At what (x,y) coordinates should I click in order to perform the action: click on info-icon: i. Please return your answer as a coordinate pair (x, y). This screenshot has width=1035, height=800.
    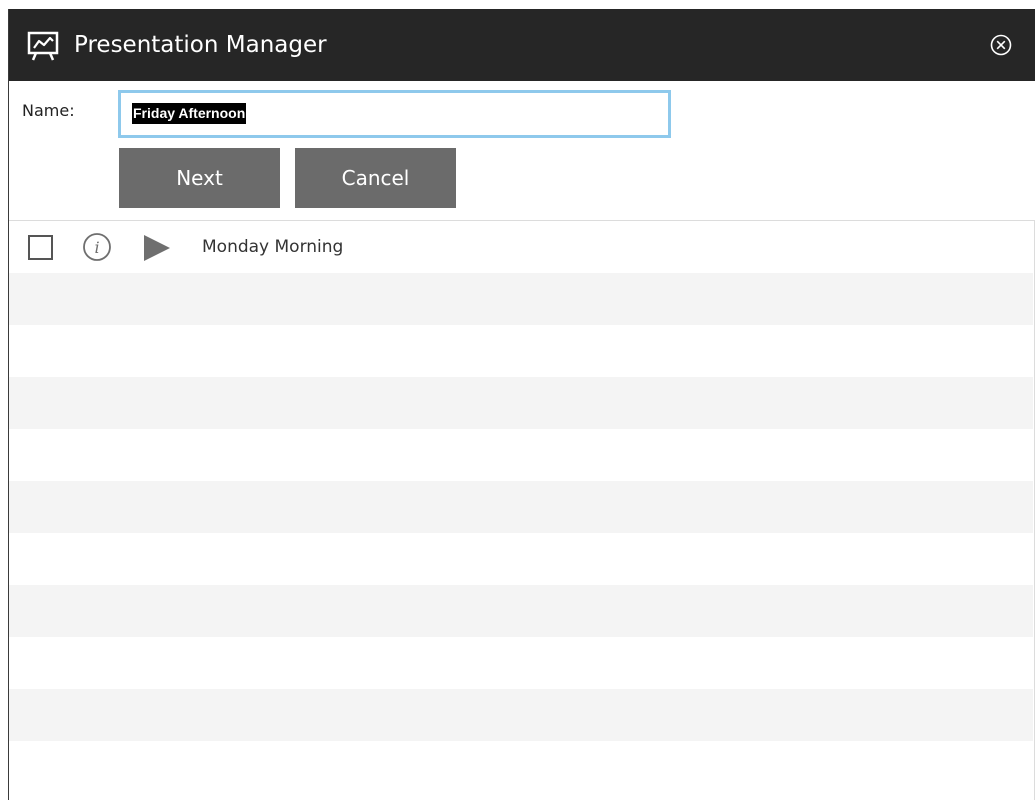
    Looking at the image, I should click on (97, 247).